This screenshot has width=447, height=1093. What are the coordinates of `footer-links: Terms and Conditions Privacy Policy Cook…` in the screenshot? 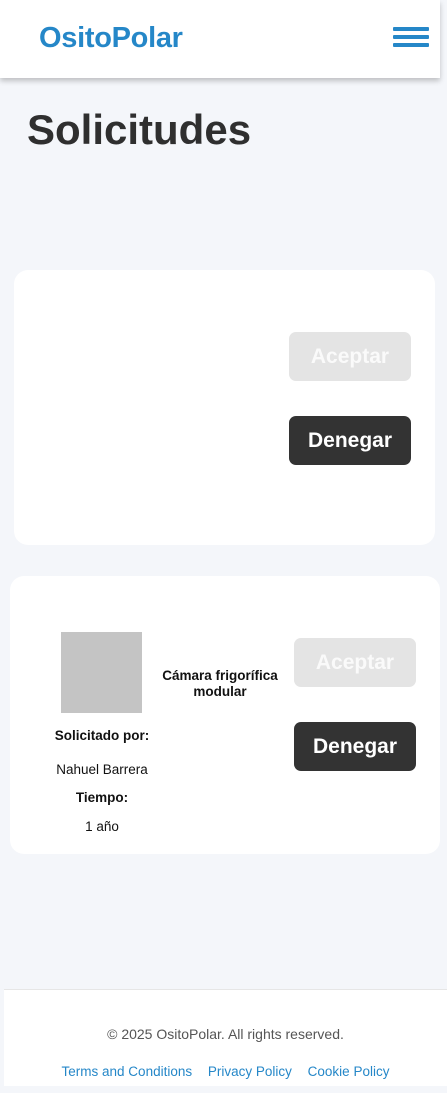 It's located at (225, 1071).